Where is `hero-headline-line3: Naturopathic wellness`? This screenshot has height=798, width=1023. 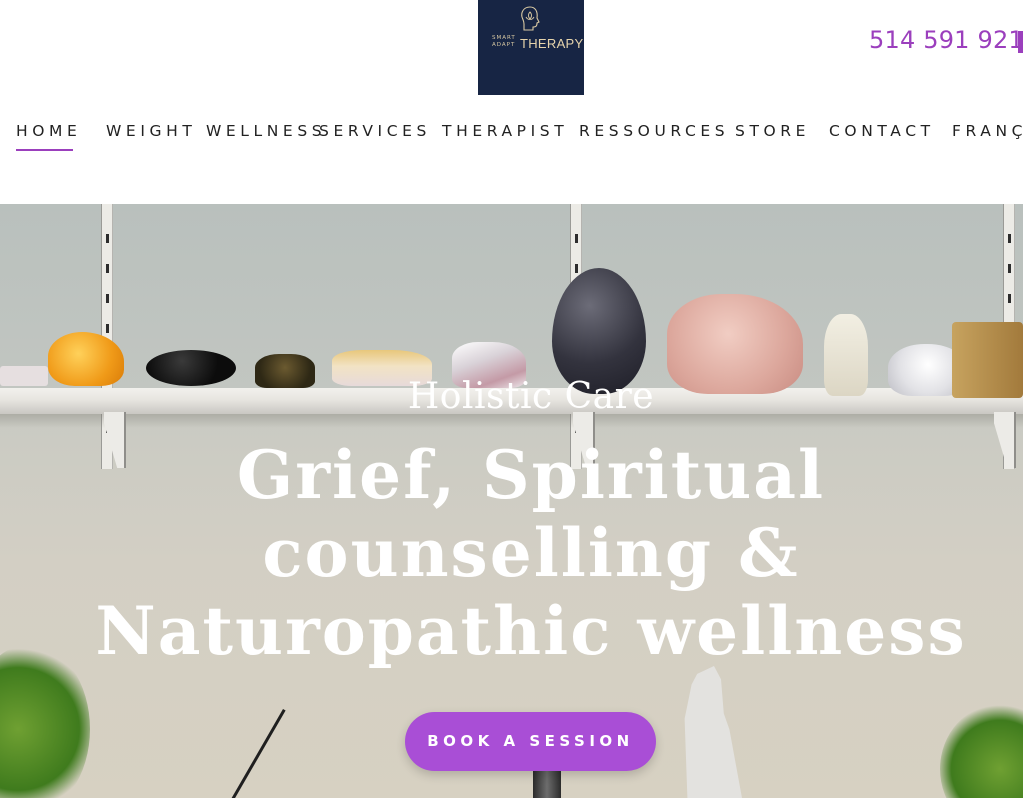
hero-headline-line3: Naturopathic wellness is located at coordinates (531, 631).